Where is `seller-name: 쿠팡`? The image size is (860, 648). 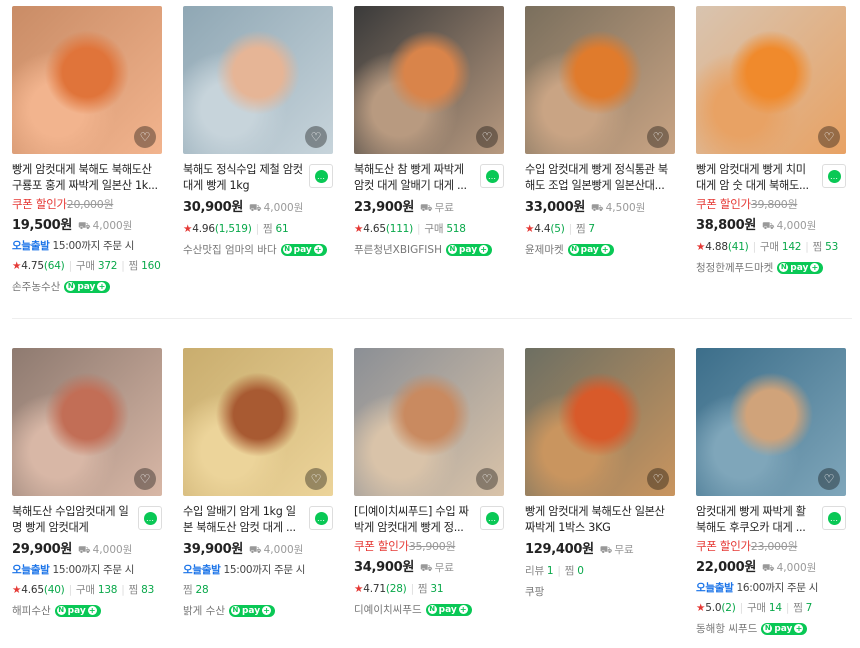 seller-name: 쿠팡 is located at coordinates (534, 591).